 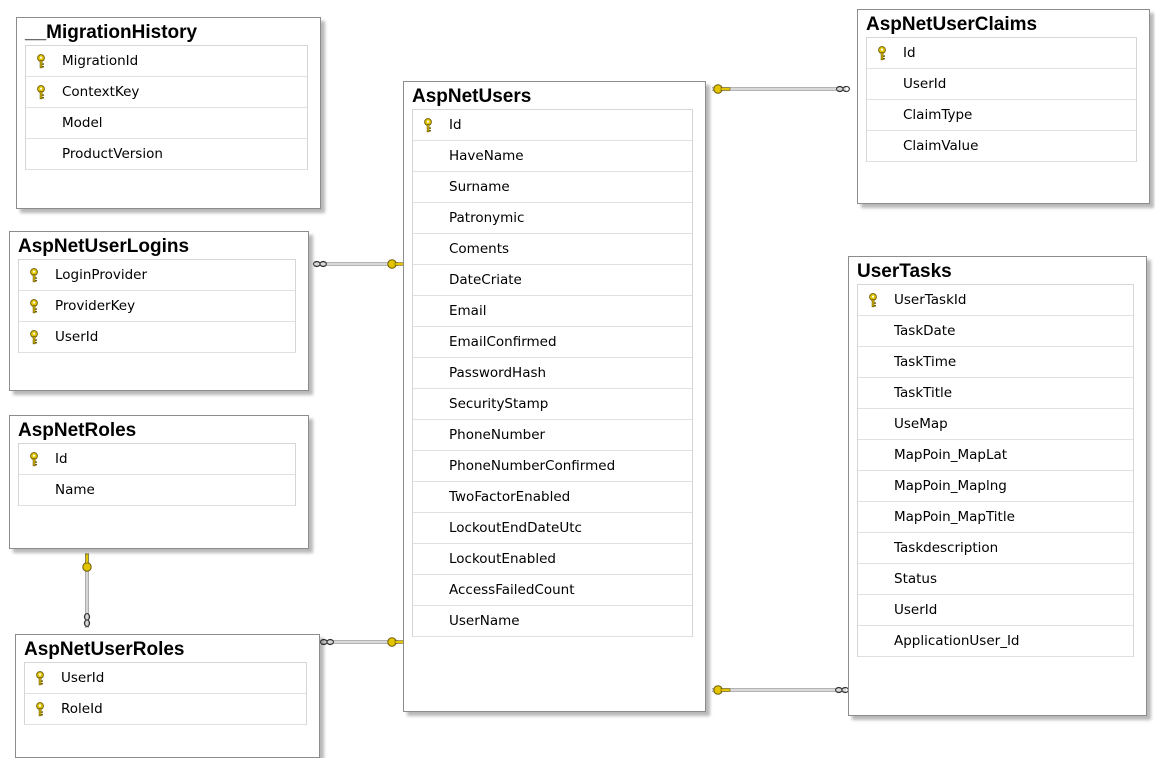 What do you see at coordinates (468, 311) in the screenshot?
I see `column-name: Email` at bounding box center [468, 311].